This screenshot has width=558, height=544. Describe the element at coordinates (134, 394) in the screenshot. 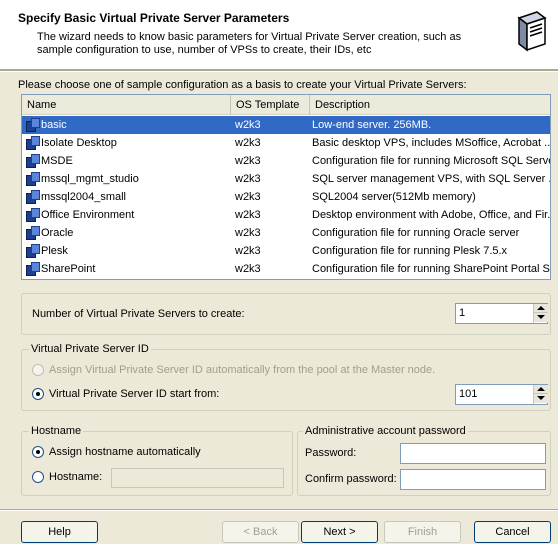

I see `vps-id-start-label: Virtual Private Server ID start from:` at that location.